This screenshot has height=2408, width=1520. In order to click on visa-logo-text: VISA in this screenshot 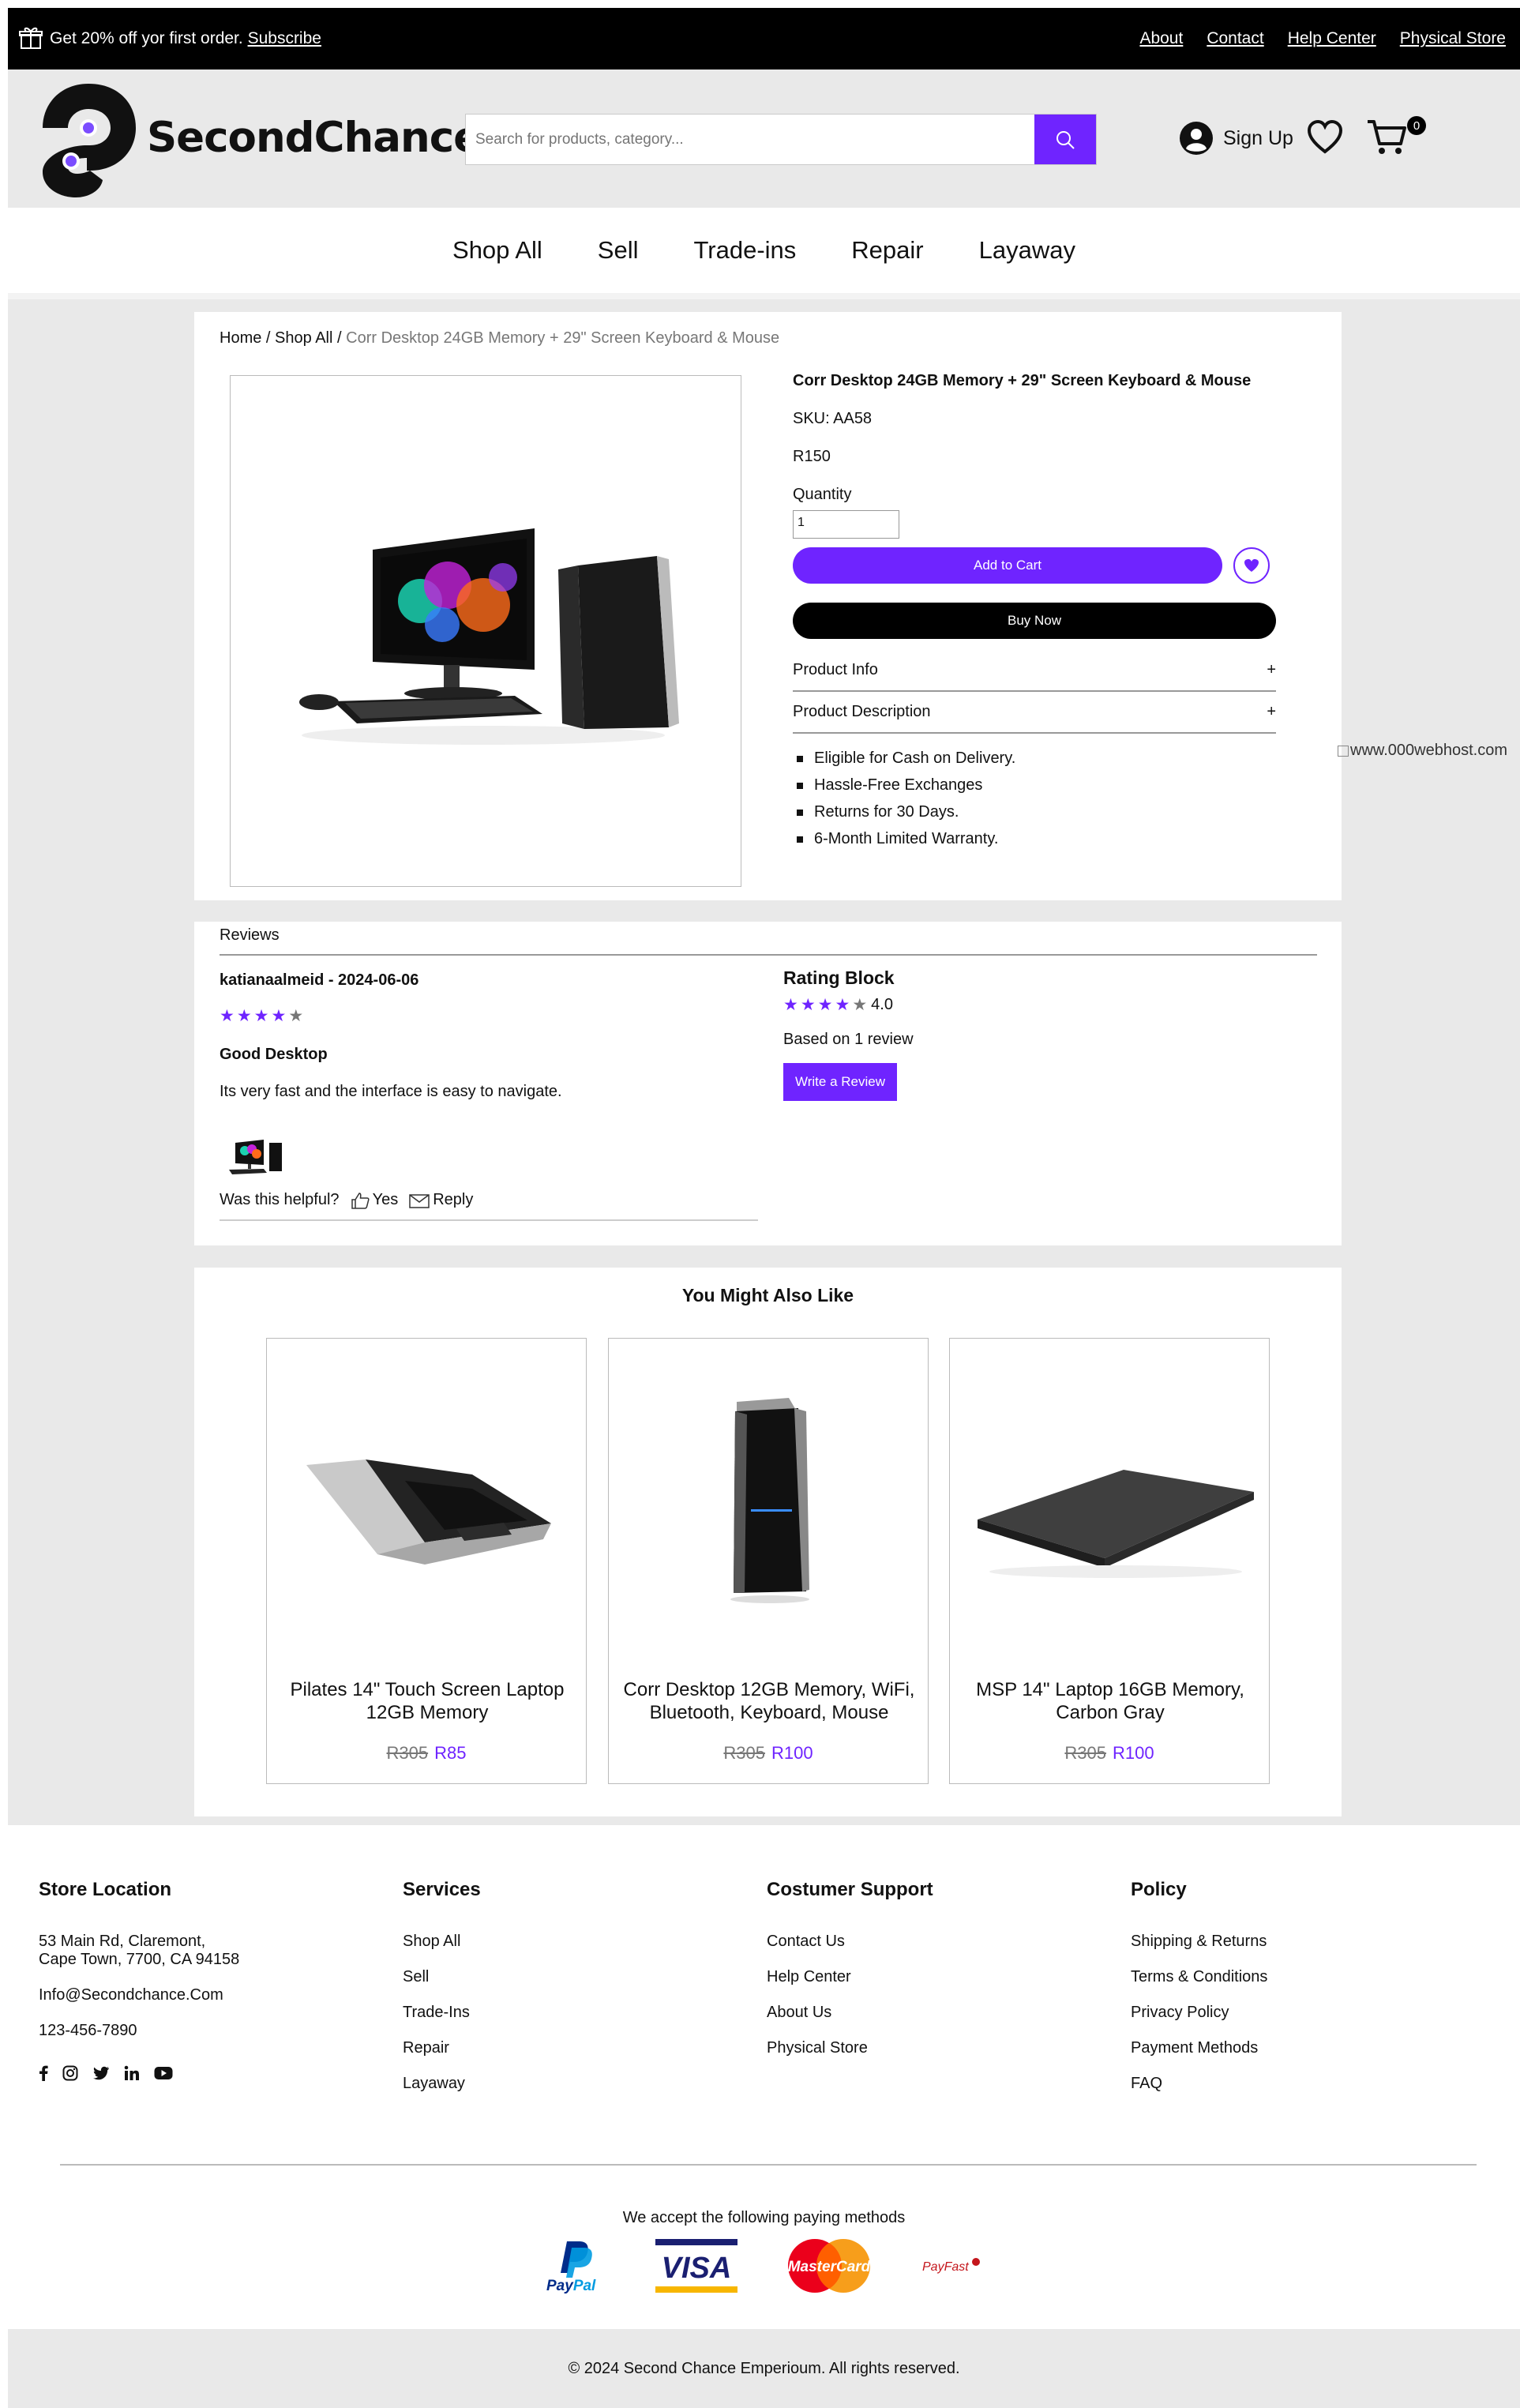, I will do `click(696, 2268)`.